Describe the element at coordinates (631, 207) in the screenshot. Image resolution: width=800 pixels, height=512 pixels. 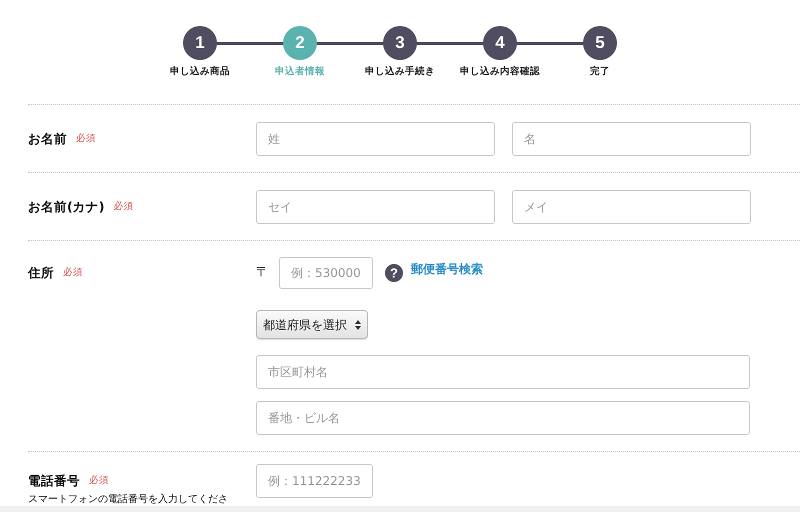
I see `text-field: メイ` at that location.